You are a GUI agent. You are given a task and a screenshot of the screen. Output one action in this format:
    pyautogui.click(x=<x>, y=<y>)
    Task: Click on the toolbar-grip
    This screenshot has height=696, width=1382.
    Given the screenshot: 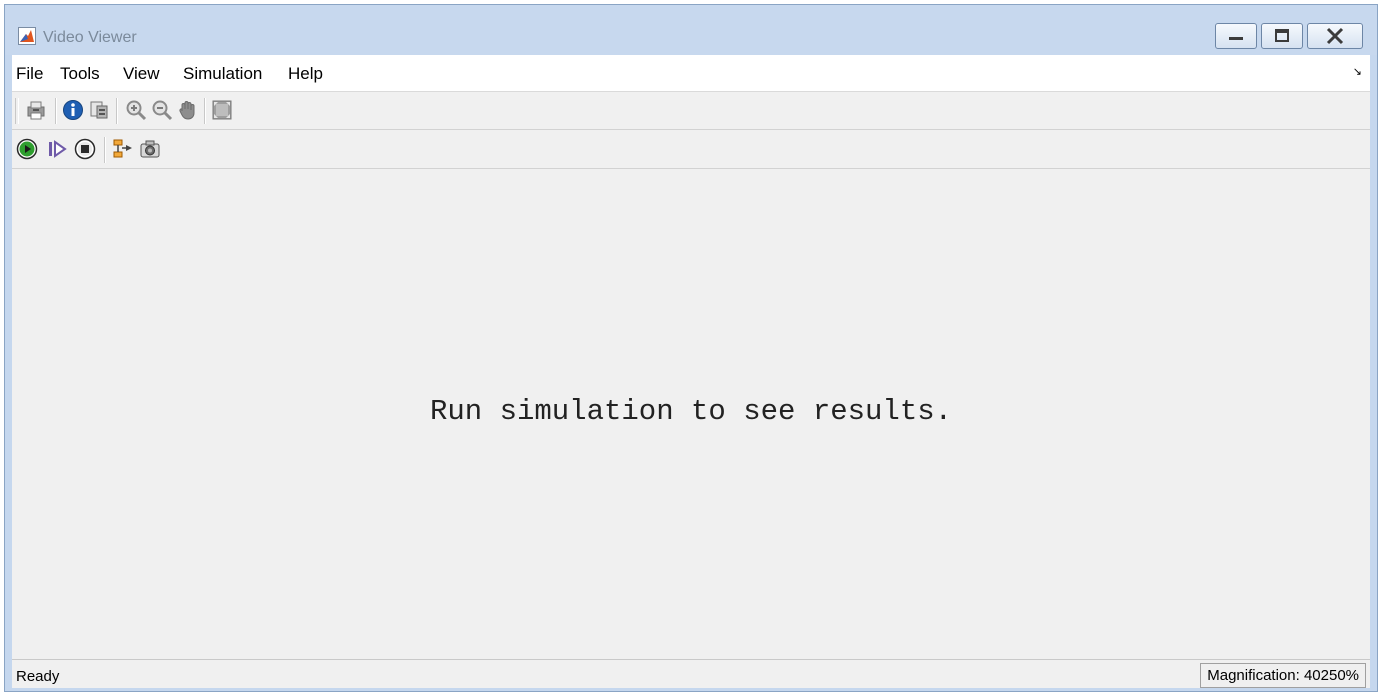 What is the action you would take?
    pyautogui.click(x=17, y=111)
    